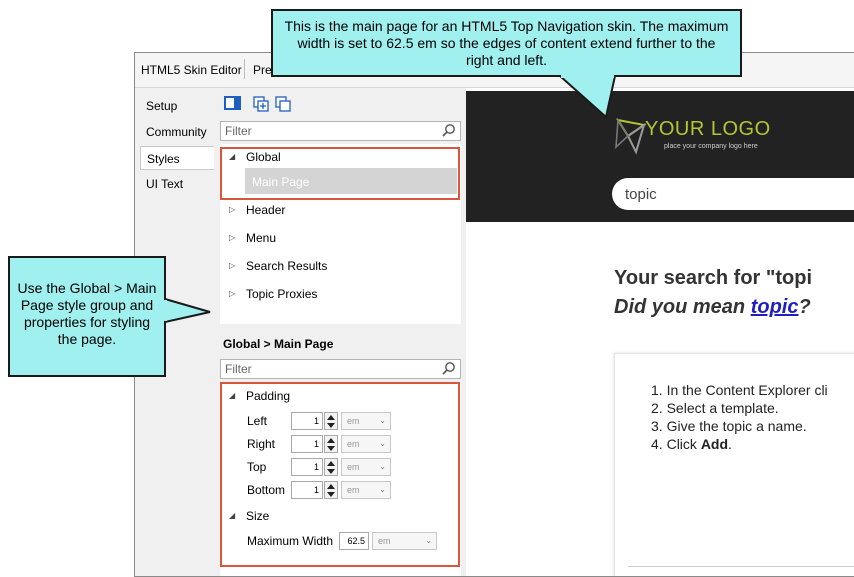 The height and width of the screenshot is (577, 854). What do you see at coordinates (187, 310) in the screenshot?
I see `left-callout-pointer` at bounding box center [187, 310].